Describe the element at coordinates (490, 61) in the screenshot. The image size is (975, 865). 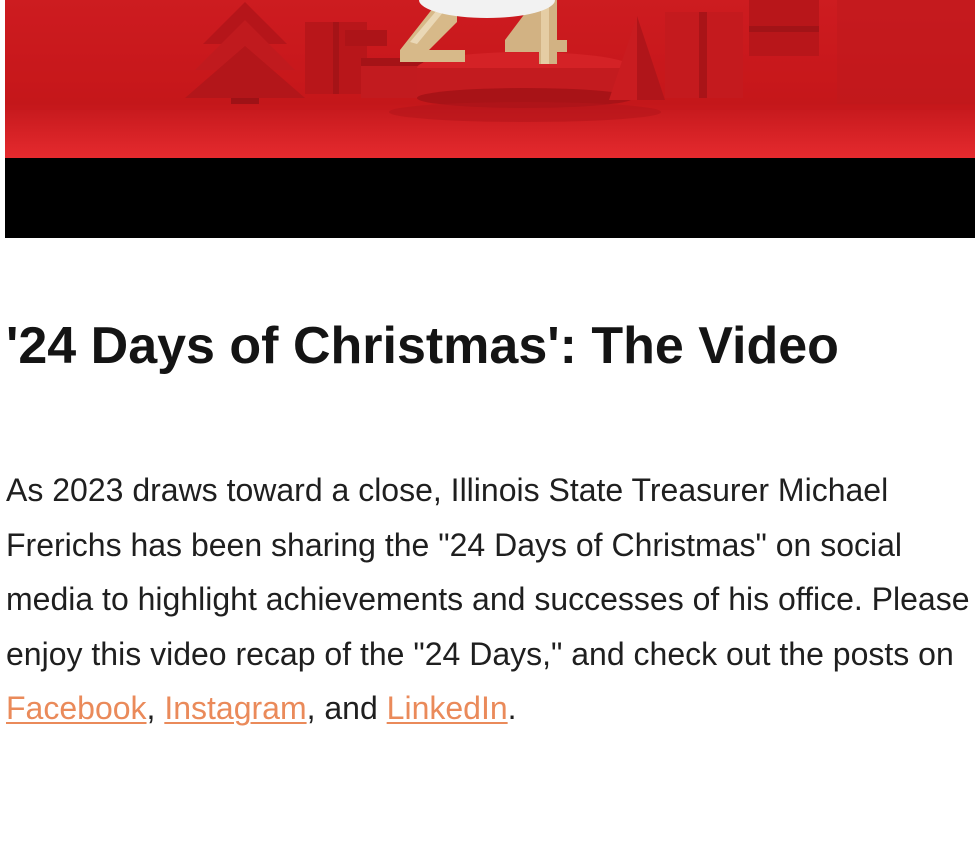
I see `christmas-scene-illustration` at that location.